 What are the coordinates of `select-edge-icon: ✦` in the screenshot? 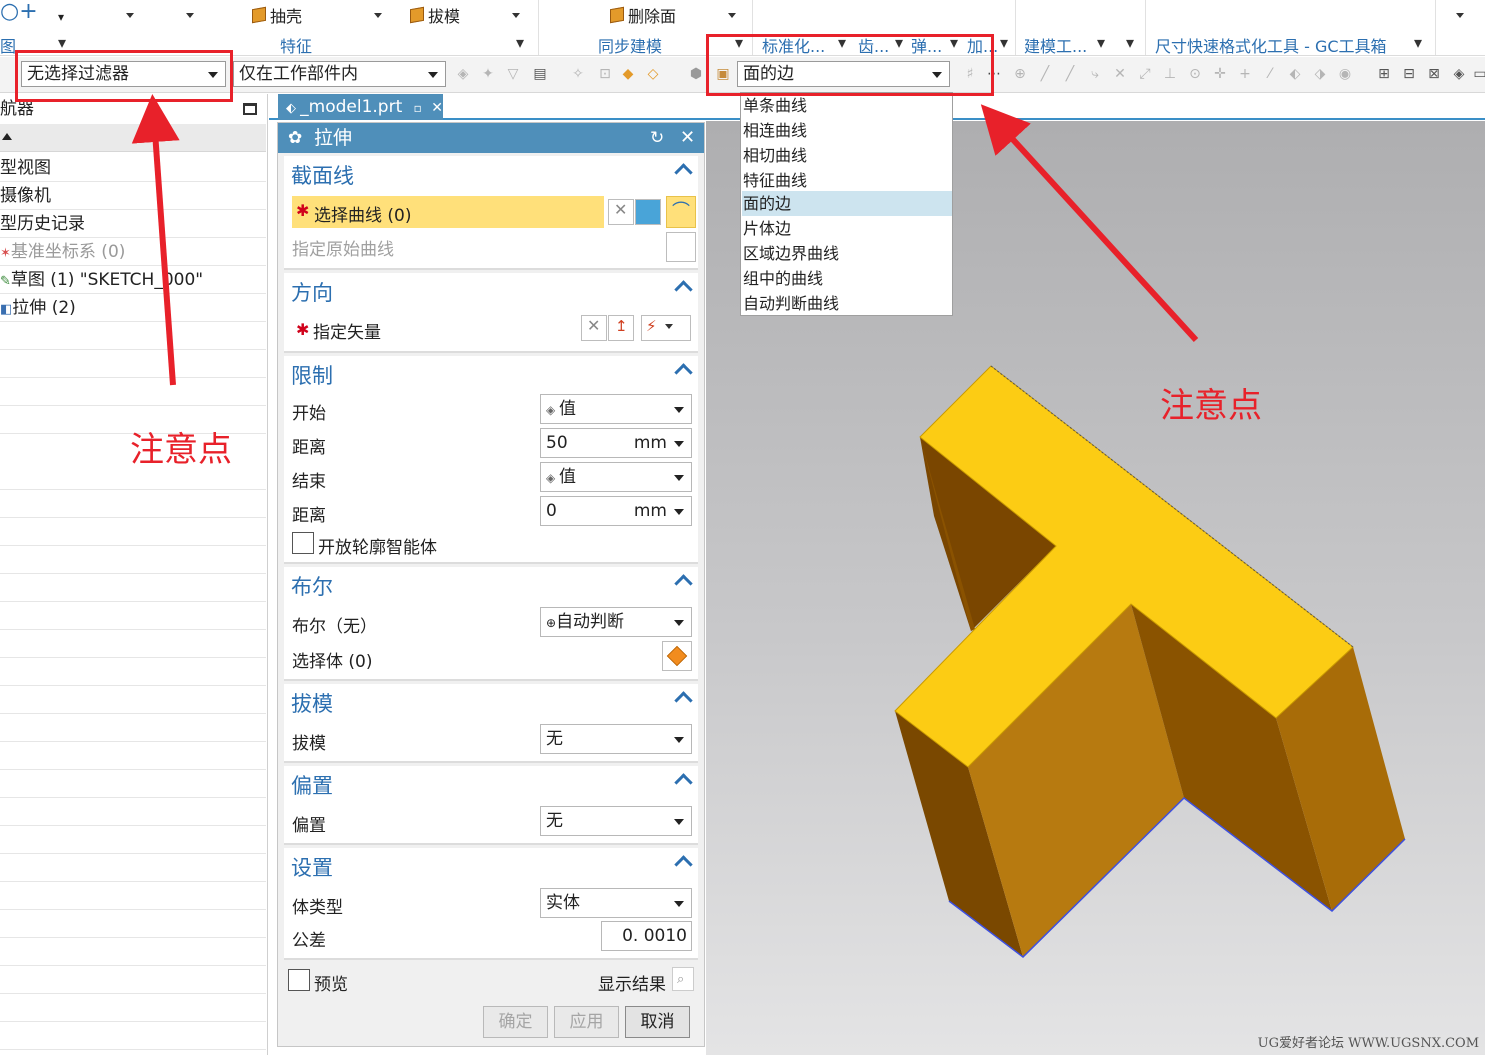 It's located at (488, 74).